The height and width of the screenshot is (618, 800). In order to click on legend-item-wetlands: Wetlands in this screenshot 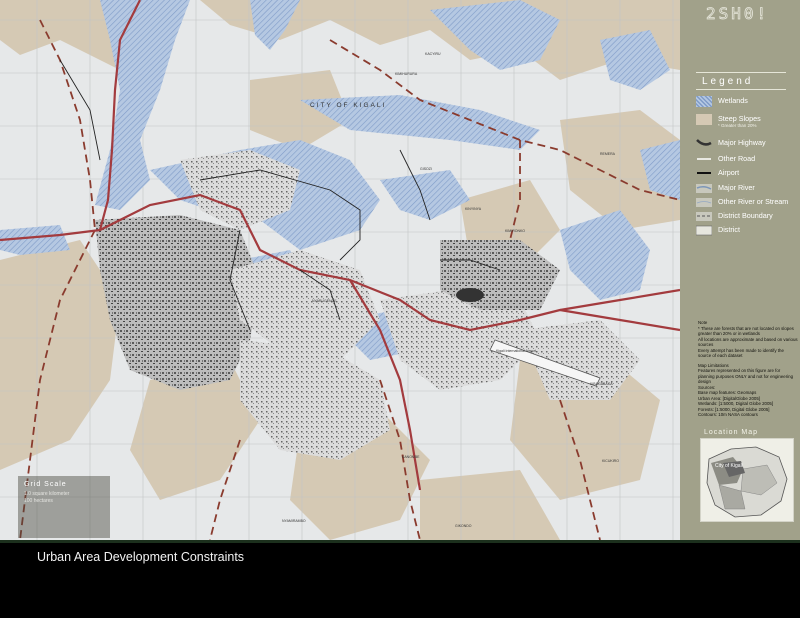, I will do `click(746, 103)`.